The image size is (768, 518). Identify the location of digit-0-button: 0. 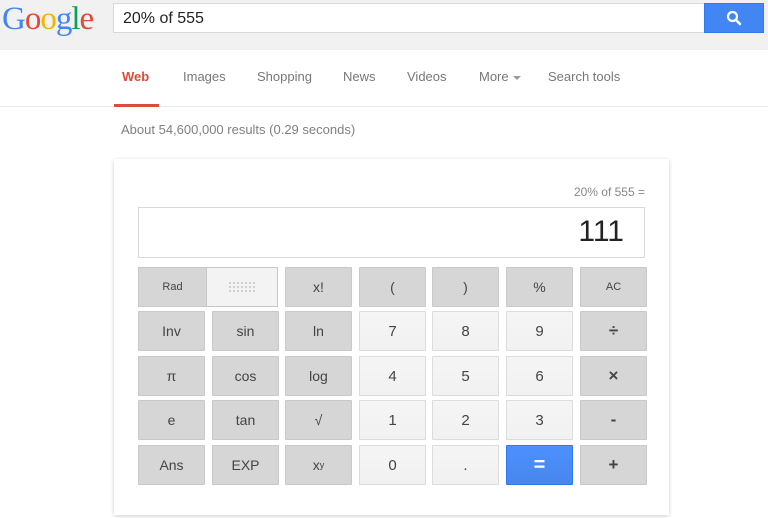
(392, 465).